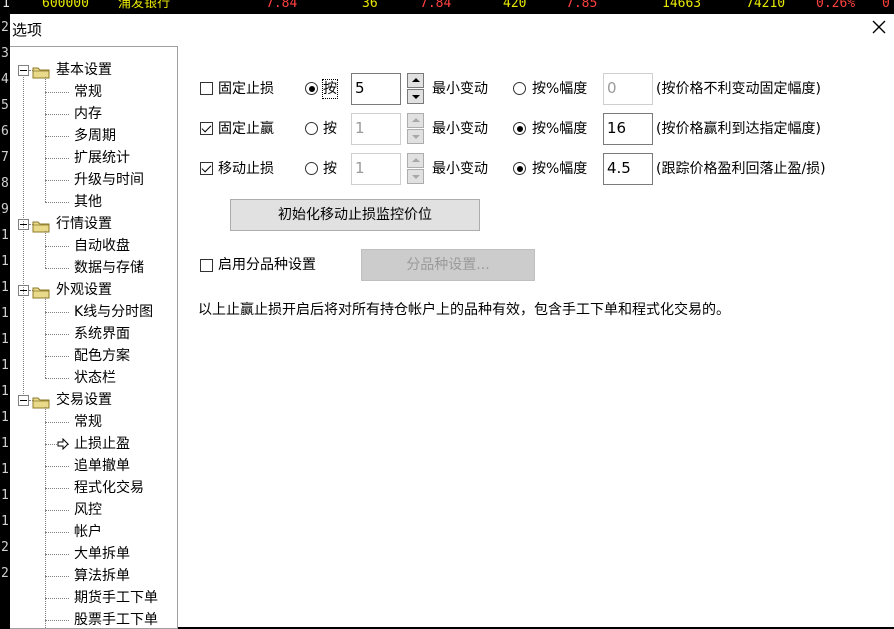 Image resolution: width=894 pixels, height=629 pixels. What do you see at coordinates (206, 265) in the screenshot?
I see `per-product-checkbox` at bounding box center [206, 265].